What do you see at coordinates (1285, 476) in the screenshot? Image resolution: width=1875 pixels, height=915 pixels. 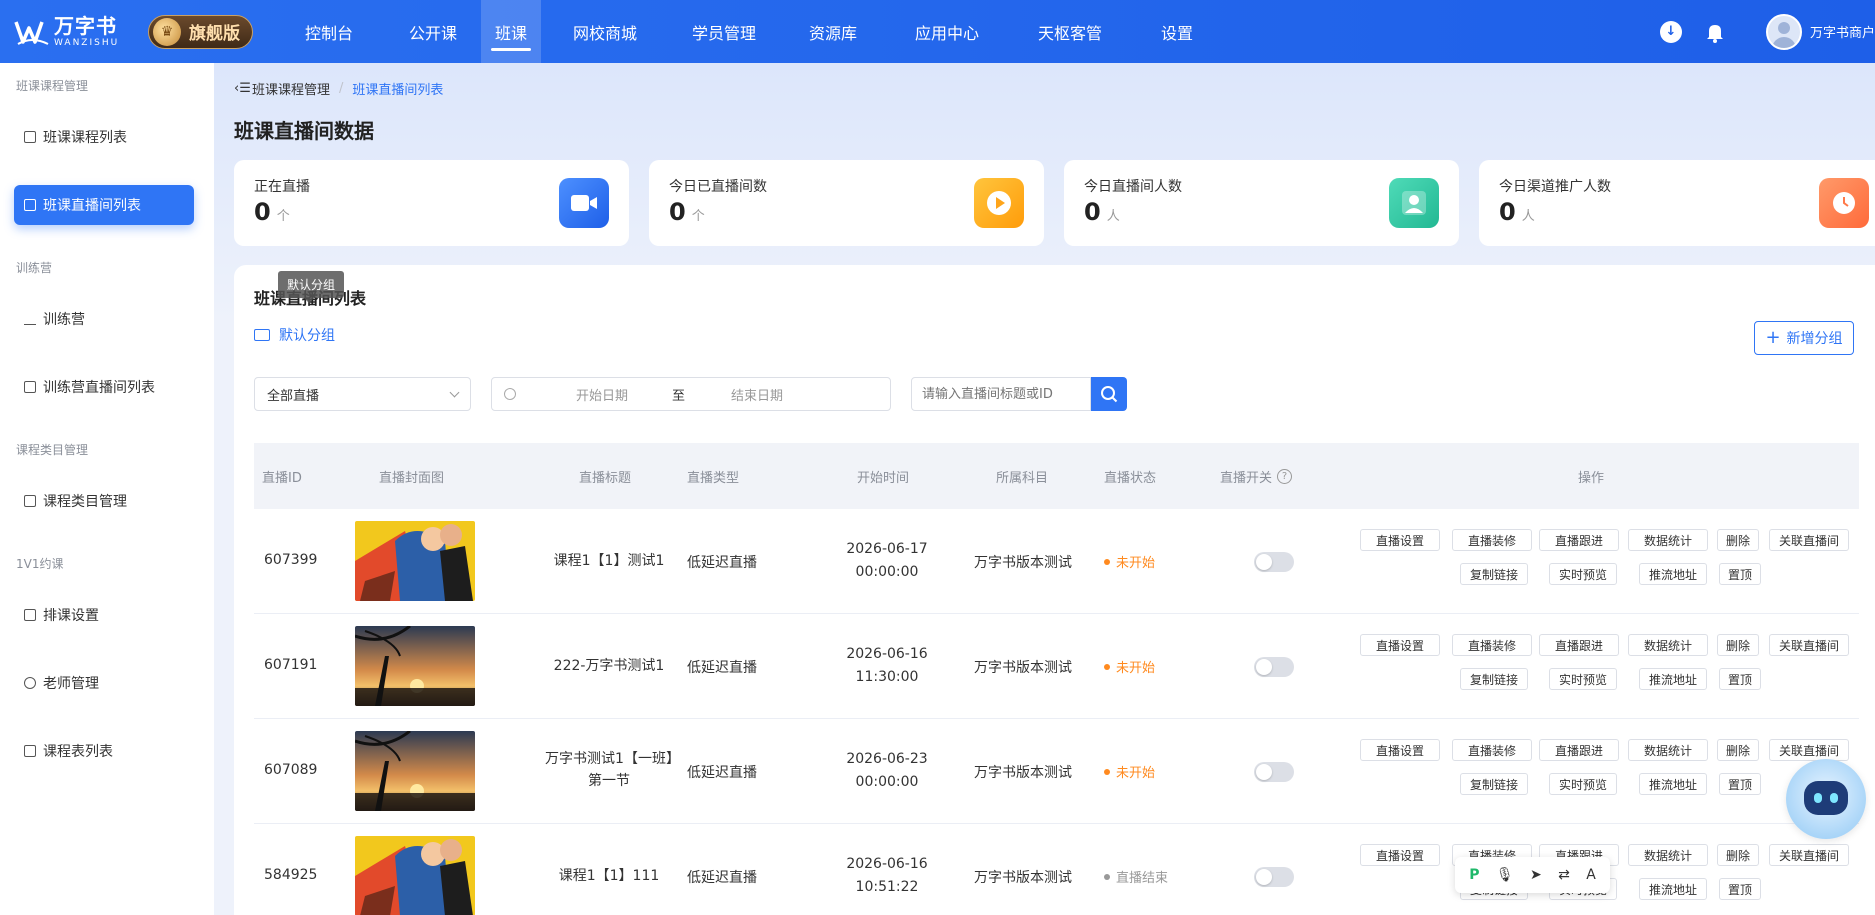 I see `help-icon: ?` at bounding box center [1285, 476].